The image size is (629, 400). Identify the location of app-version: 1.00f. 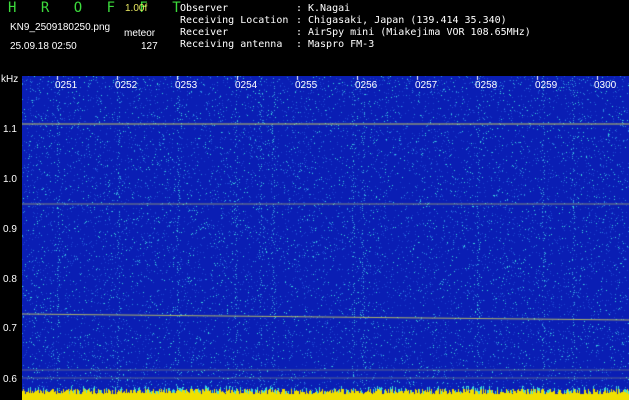
(136, 8).